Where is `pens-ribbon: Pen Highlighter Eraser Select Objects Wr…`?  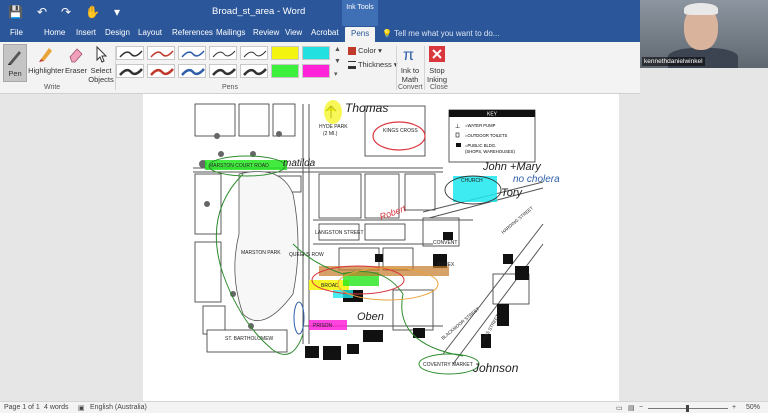
pens-ribbon: Pen Highlighter Eraser Select Objects Wr… is located at coordinates (320, 68).